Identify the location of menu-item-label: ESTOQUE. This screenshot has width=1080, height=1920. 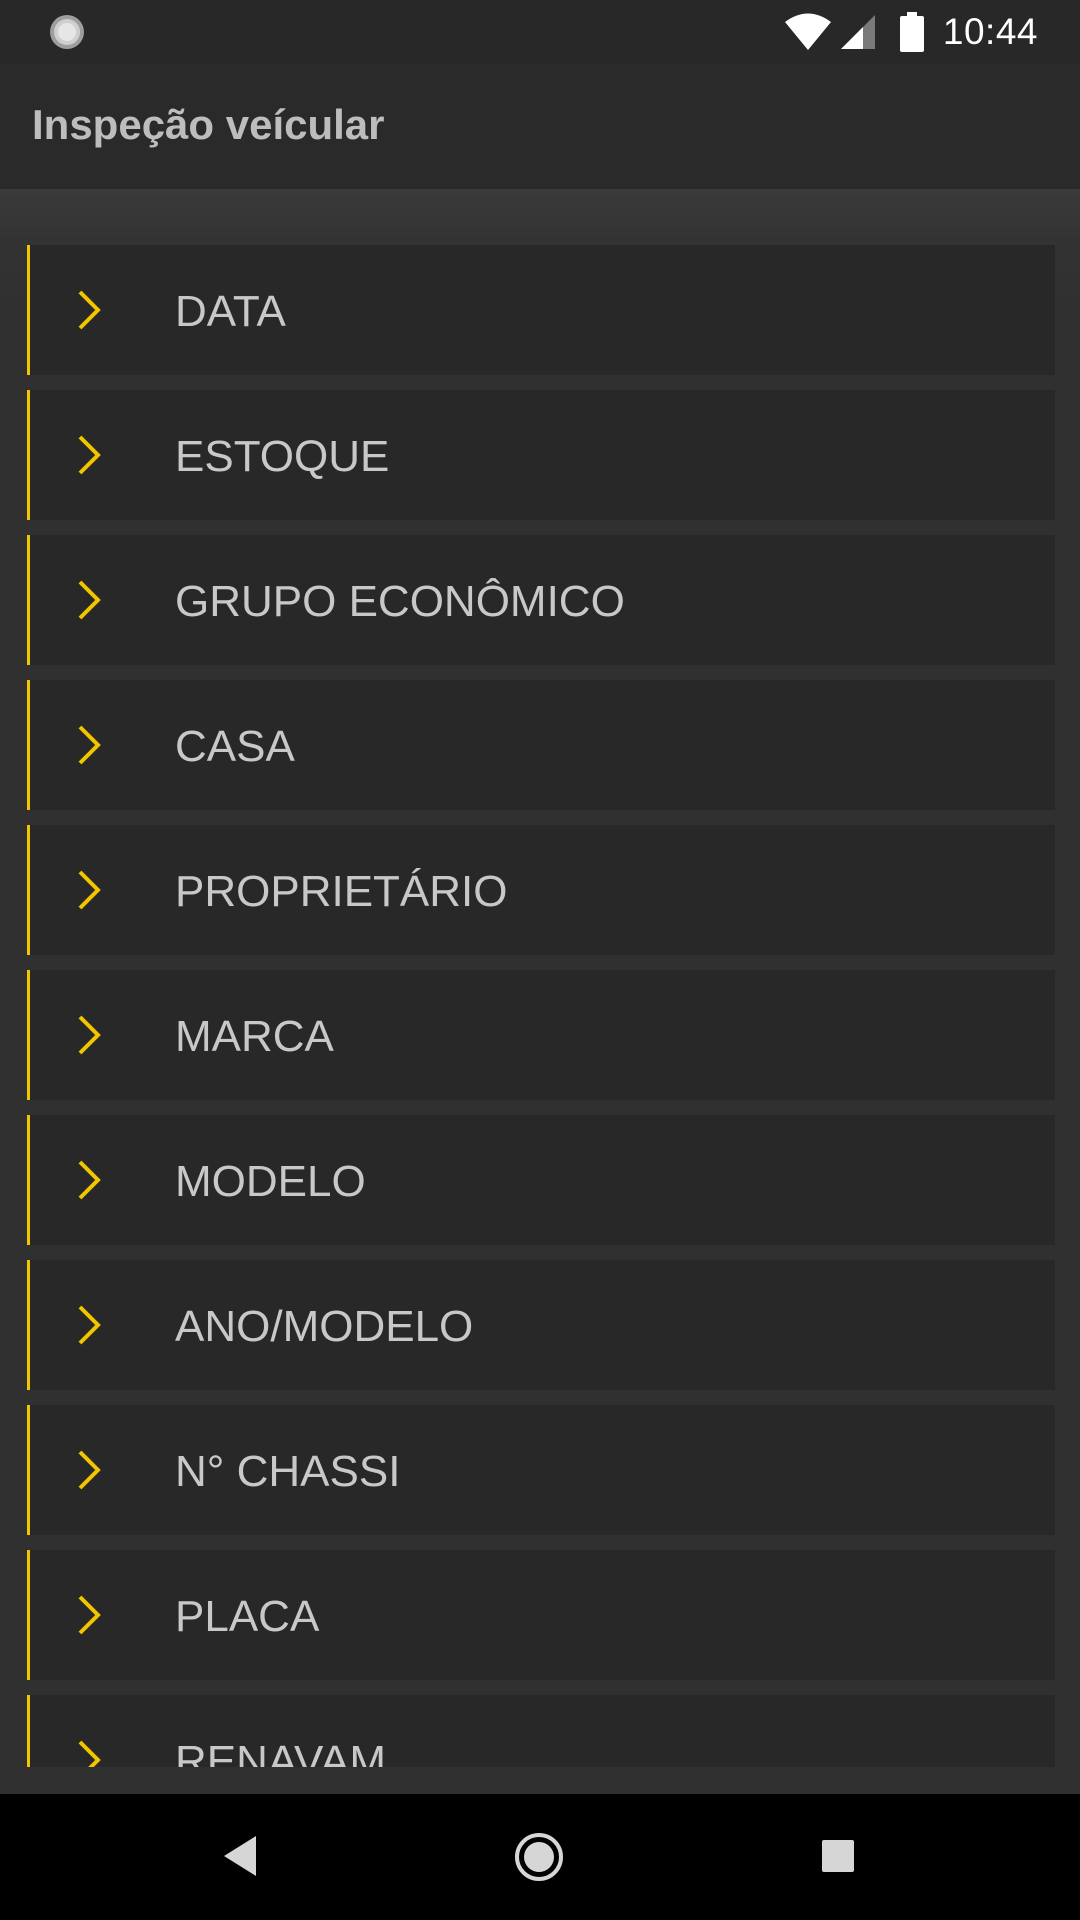
(282, 456).